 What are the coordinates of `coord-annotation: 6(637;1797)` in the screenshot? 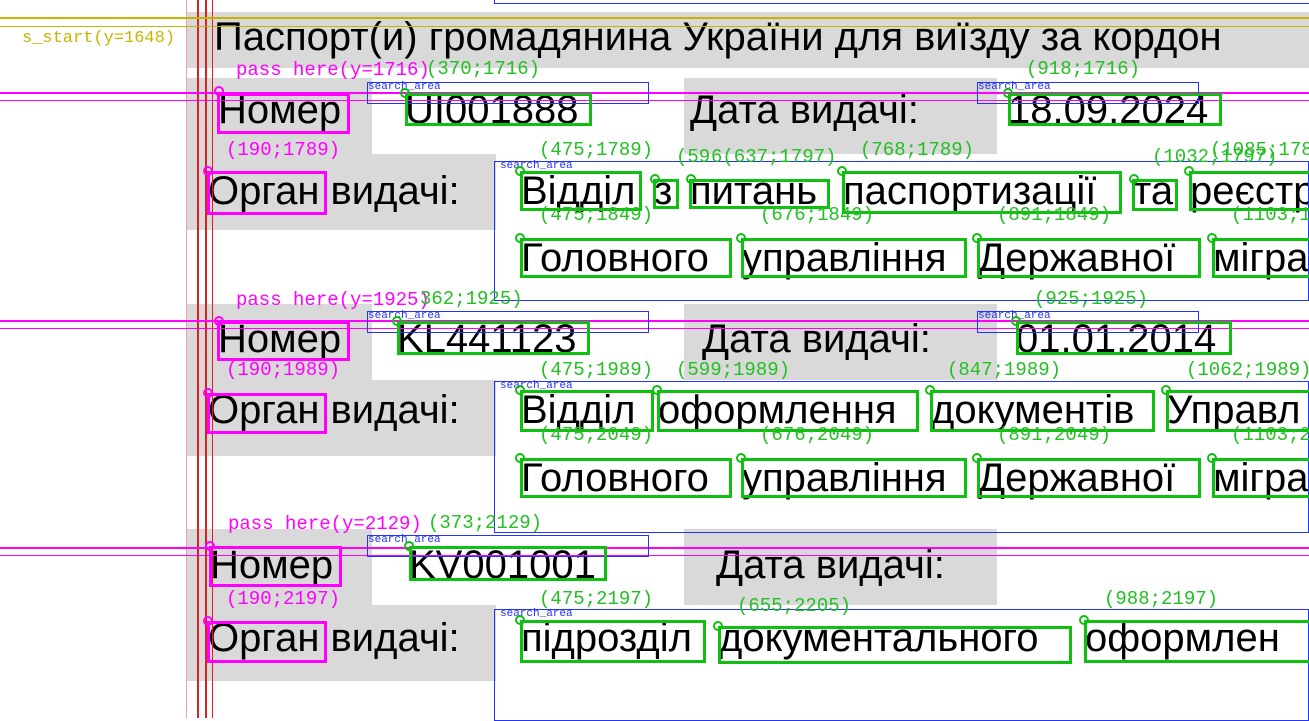 It's located at (774, 157).